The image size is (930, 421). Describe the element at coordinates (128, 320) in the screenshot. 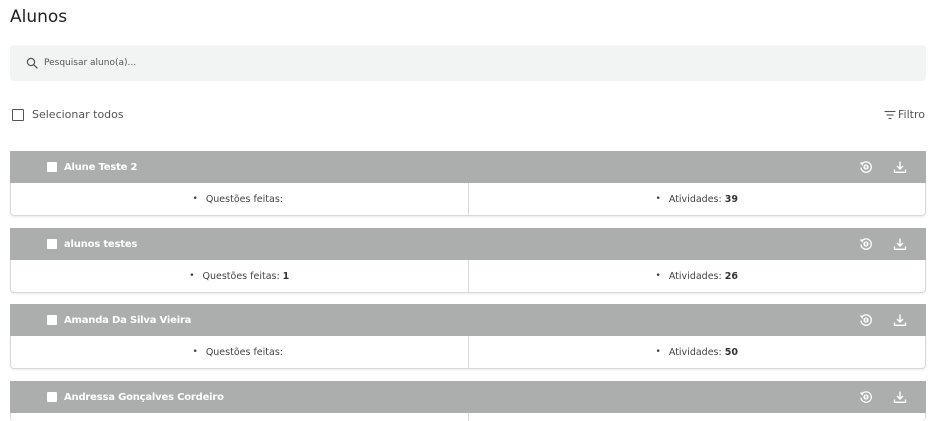

I see `student-name: Amanda Da Silva Vieira` at that location.